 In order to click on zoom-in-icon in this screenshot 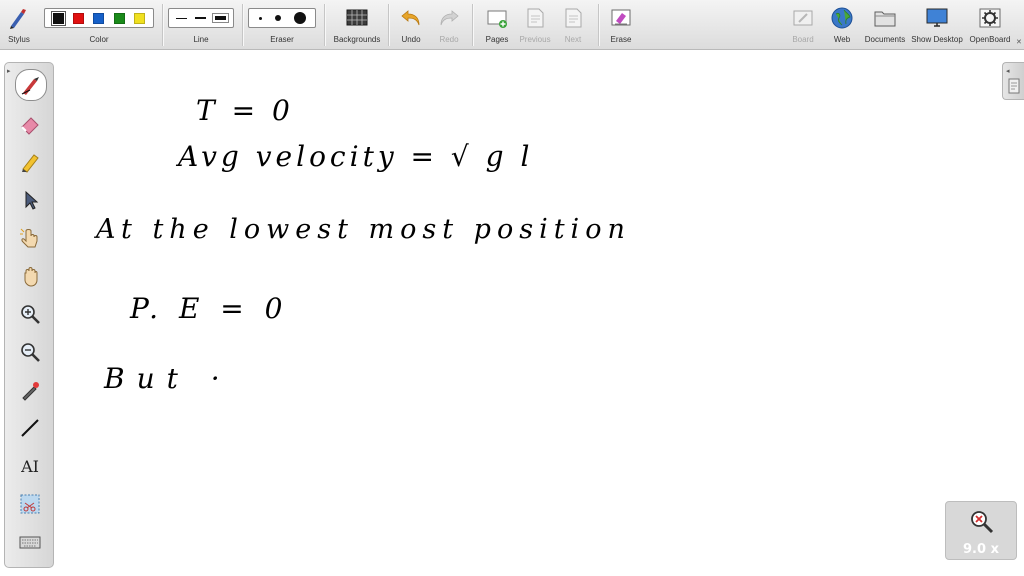, I will do `click(30, 314)`.